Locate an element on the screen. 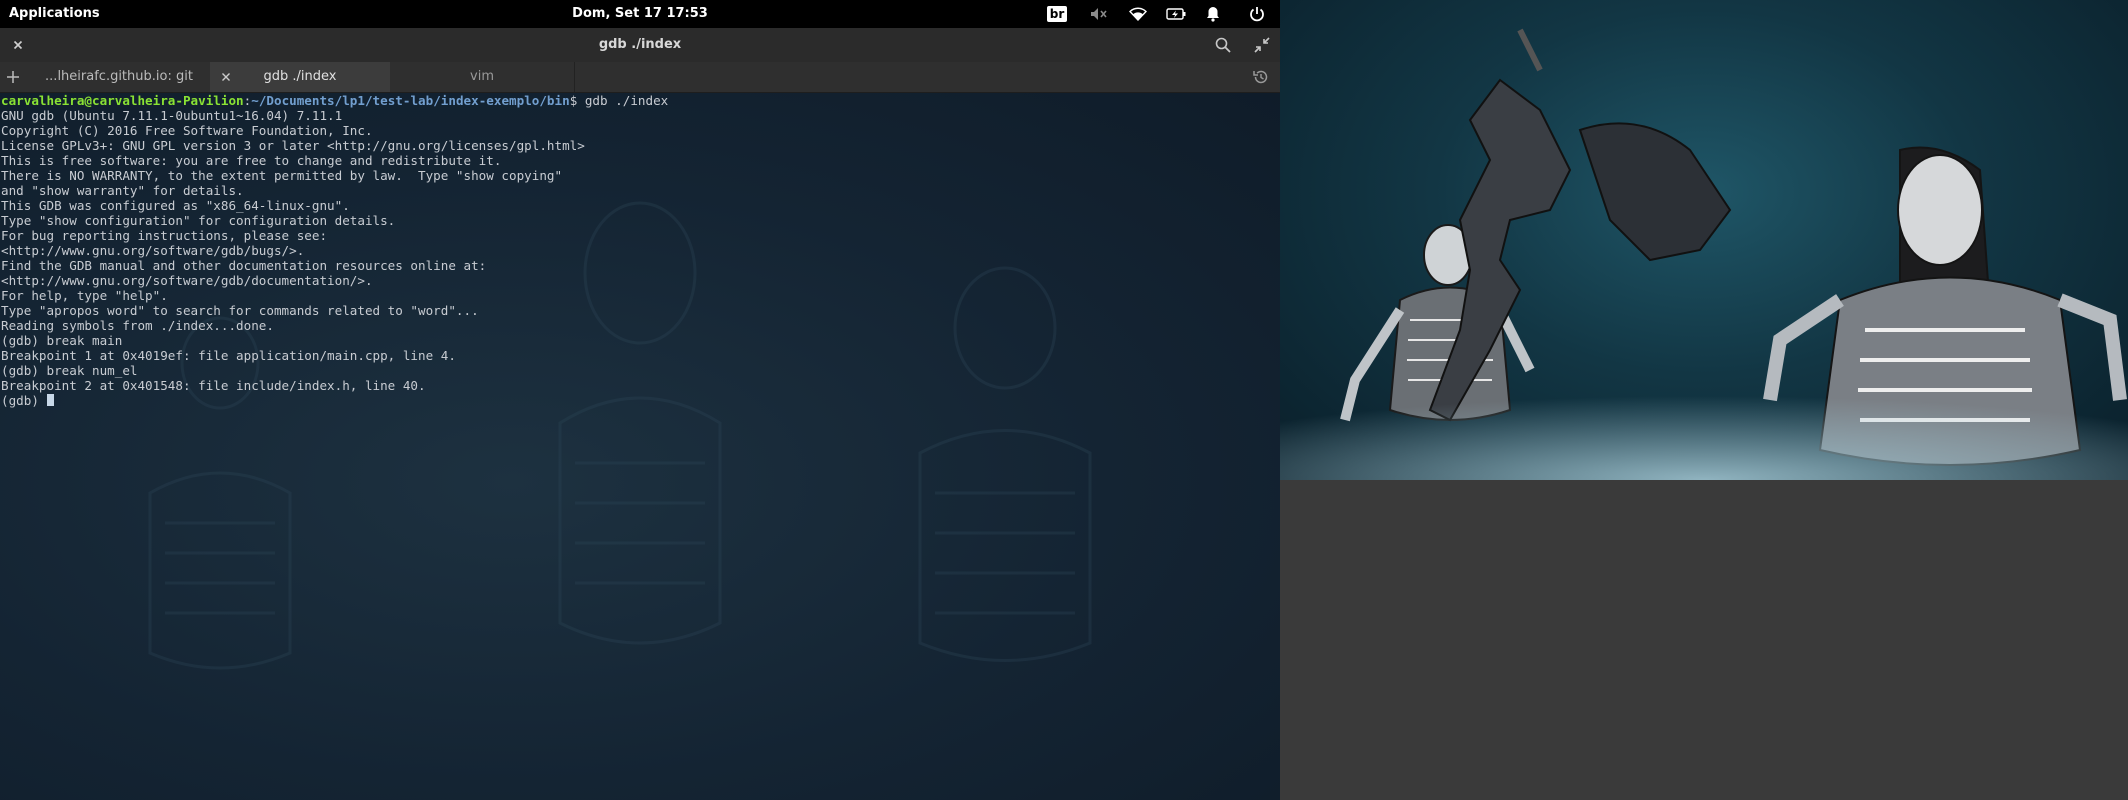 This screenshot has width=2128, height=800. output-line: (gdb) break main is located at coordinates (62, 340).